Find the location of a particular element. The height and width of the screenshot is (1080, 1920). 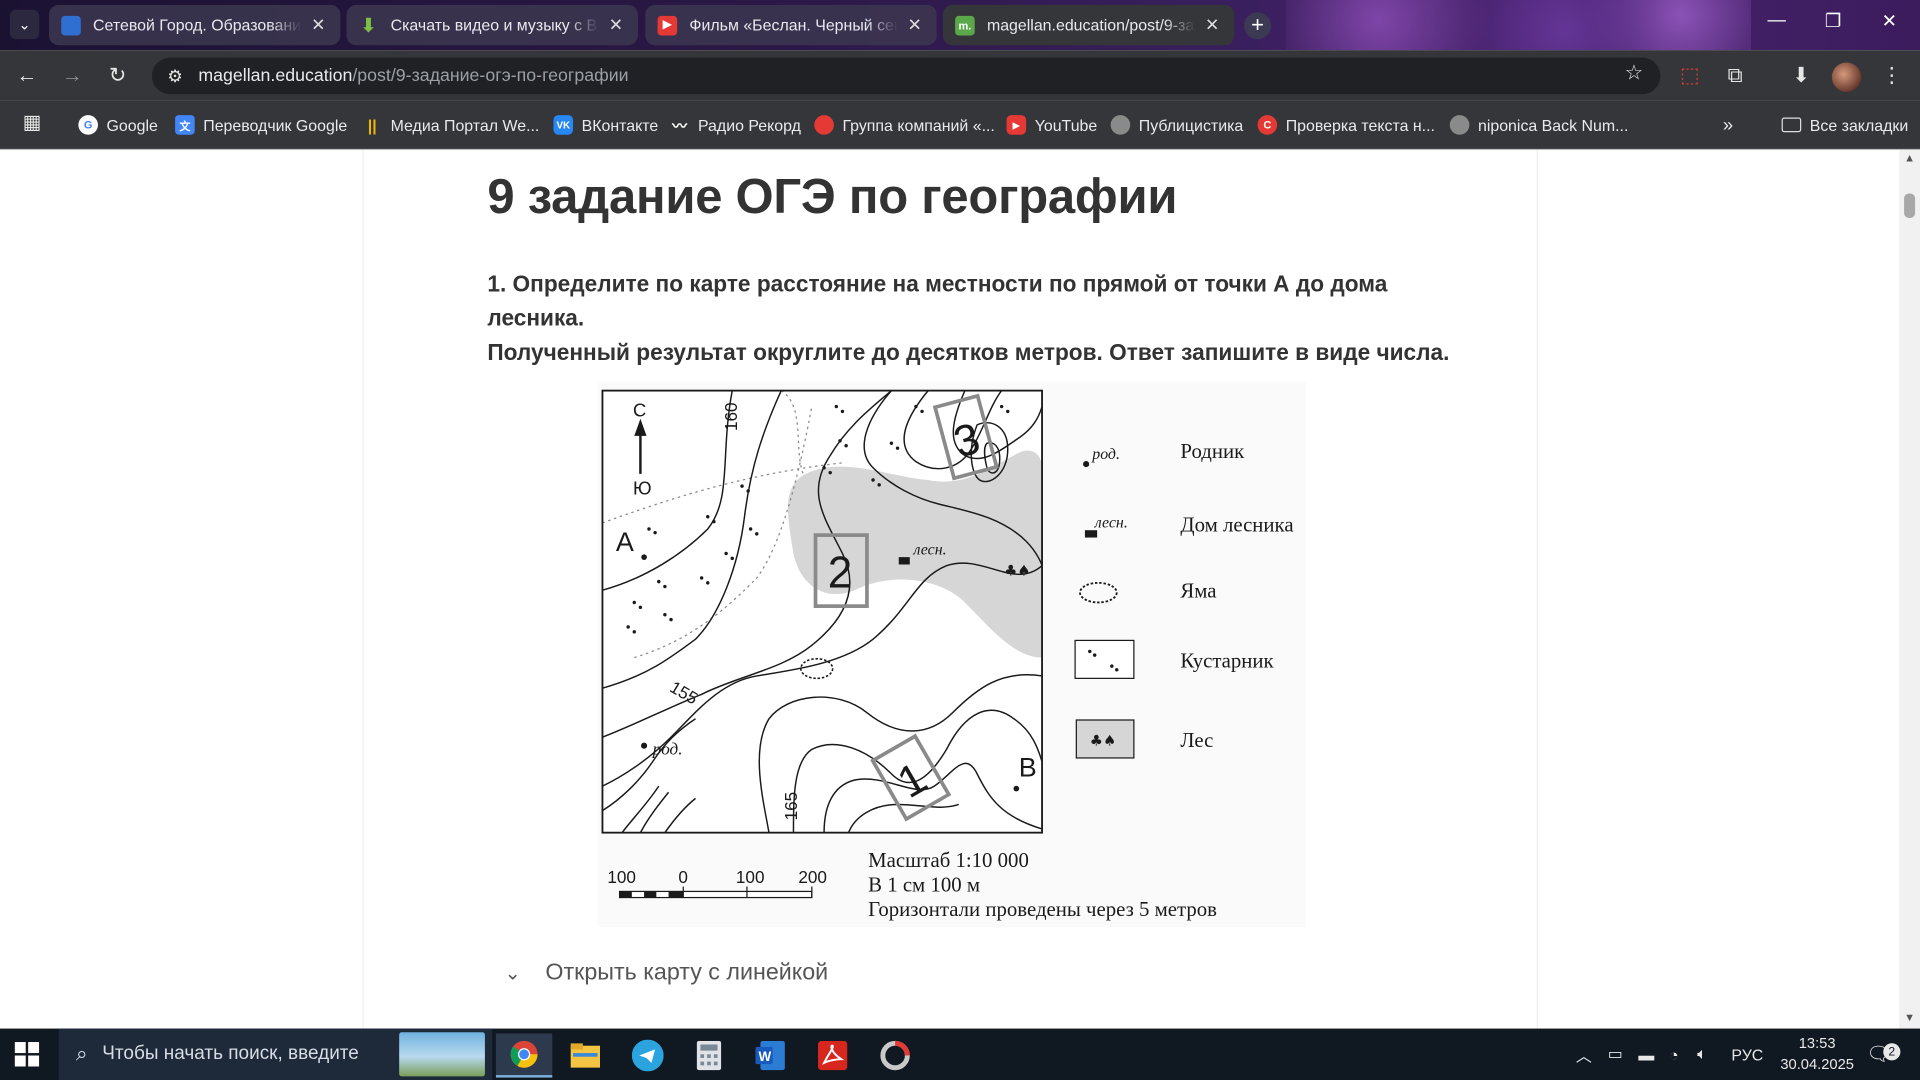

word-taskbar-icon: W is located at coordinates (770, 1055).